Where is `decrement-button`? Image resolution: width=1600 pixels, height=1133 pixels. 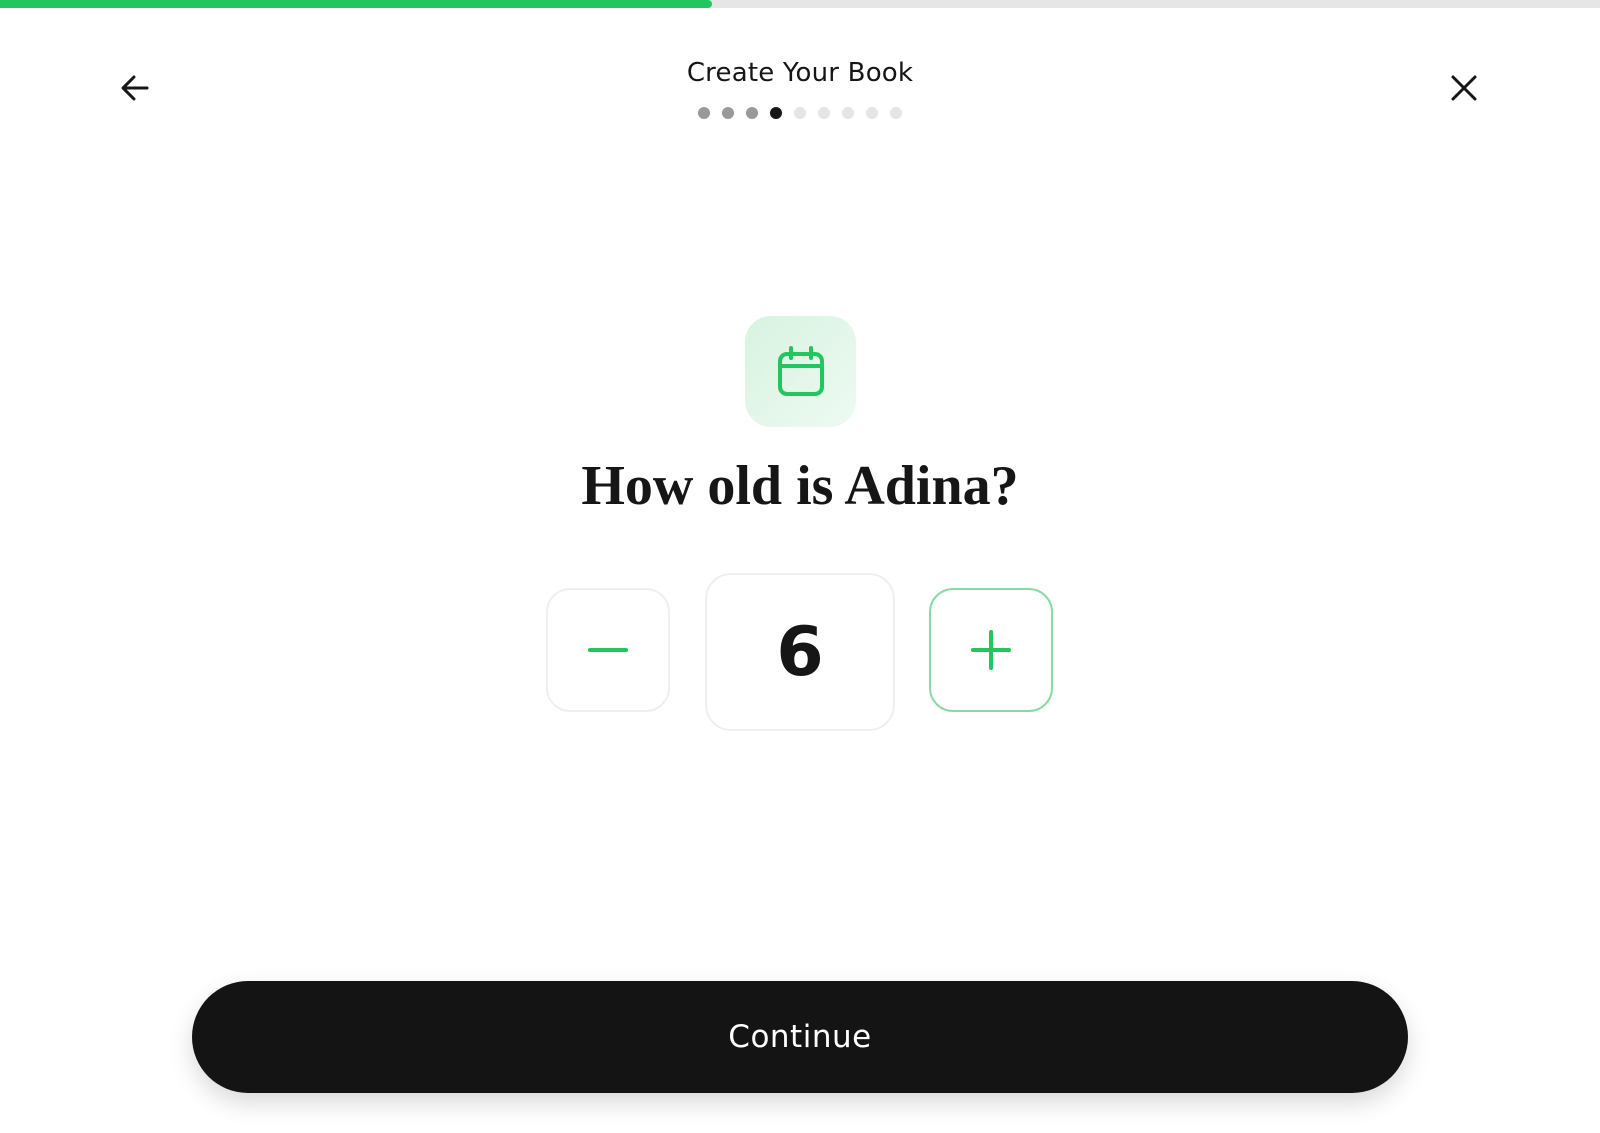
decrement-button is located at coordinates (608, 650).